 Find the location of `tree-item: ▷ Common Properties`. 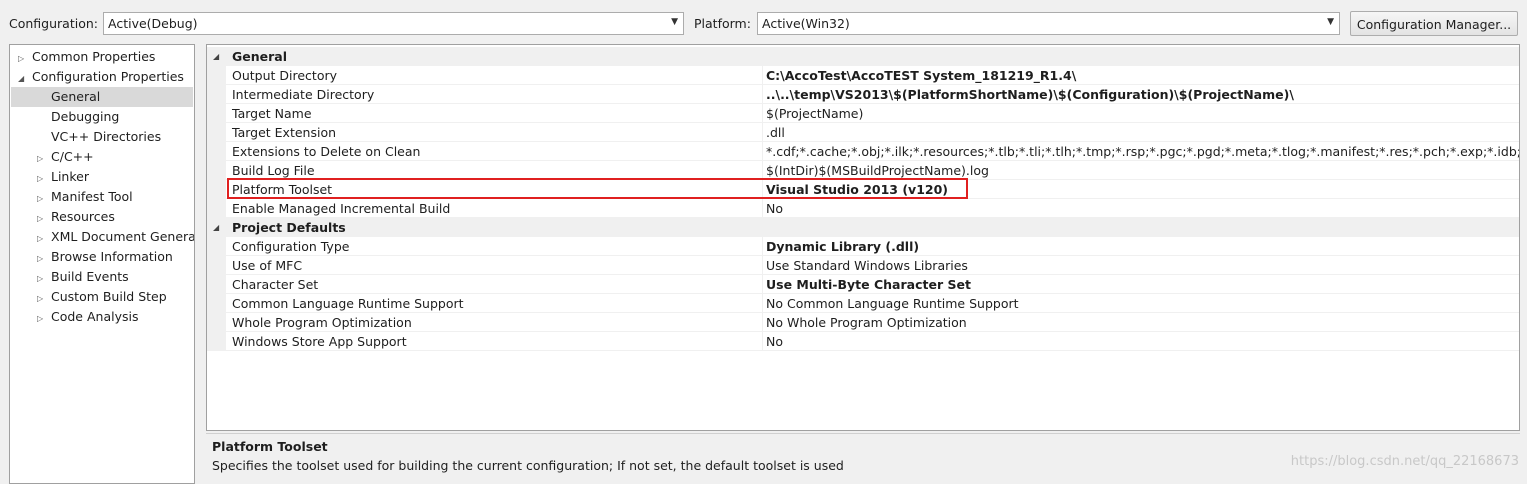

tree-item: ▷ Common Properties is located at coordinates (86, 57).